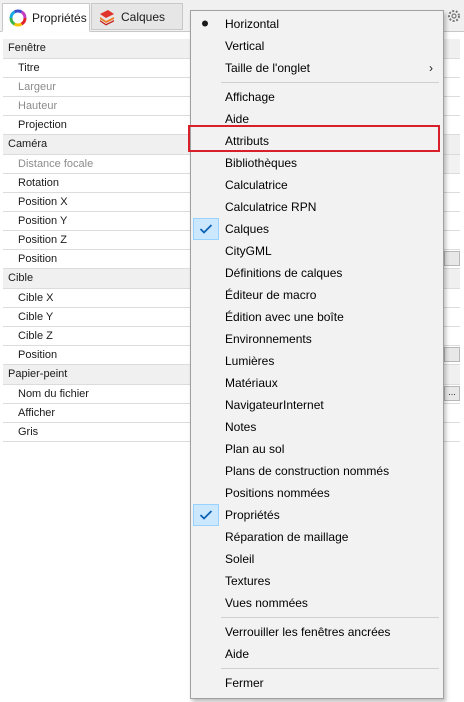  I want to click on menu-item-aide: Aide, so click(317, 654).